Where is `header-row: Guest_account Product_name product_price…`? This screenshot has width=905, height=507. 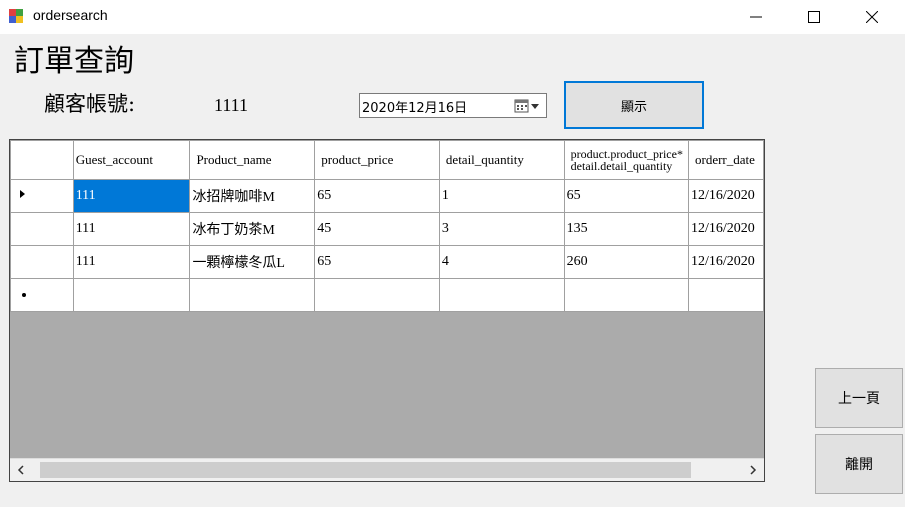
header-row: Guest_account Product_name product_price… is located at coordinates (387, 160).